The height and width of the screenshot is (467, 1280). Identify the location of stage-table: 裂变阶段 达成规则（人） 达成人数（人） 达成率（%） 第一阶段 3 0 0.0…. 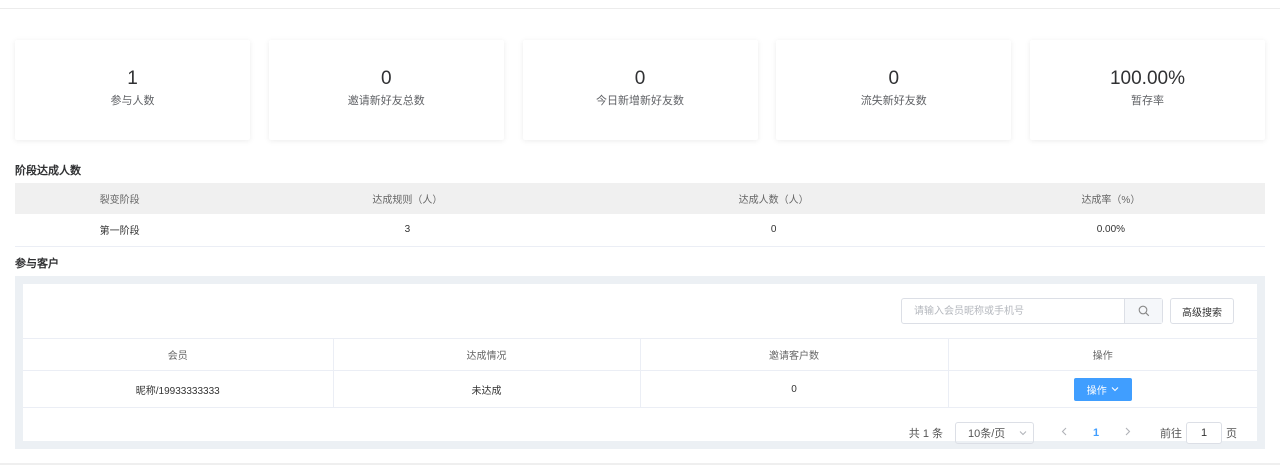
(640, 215).